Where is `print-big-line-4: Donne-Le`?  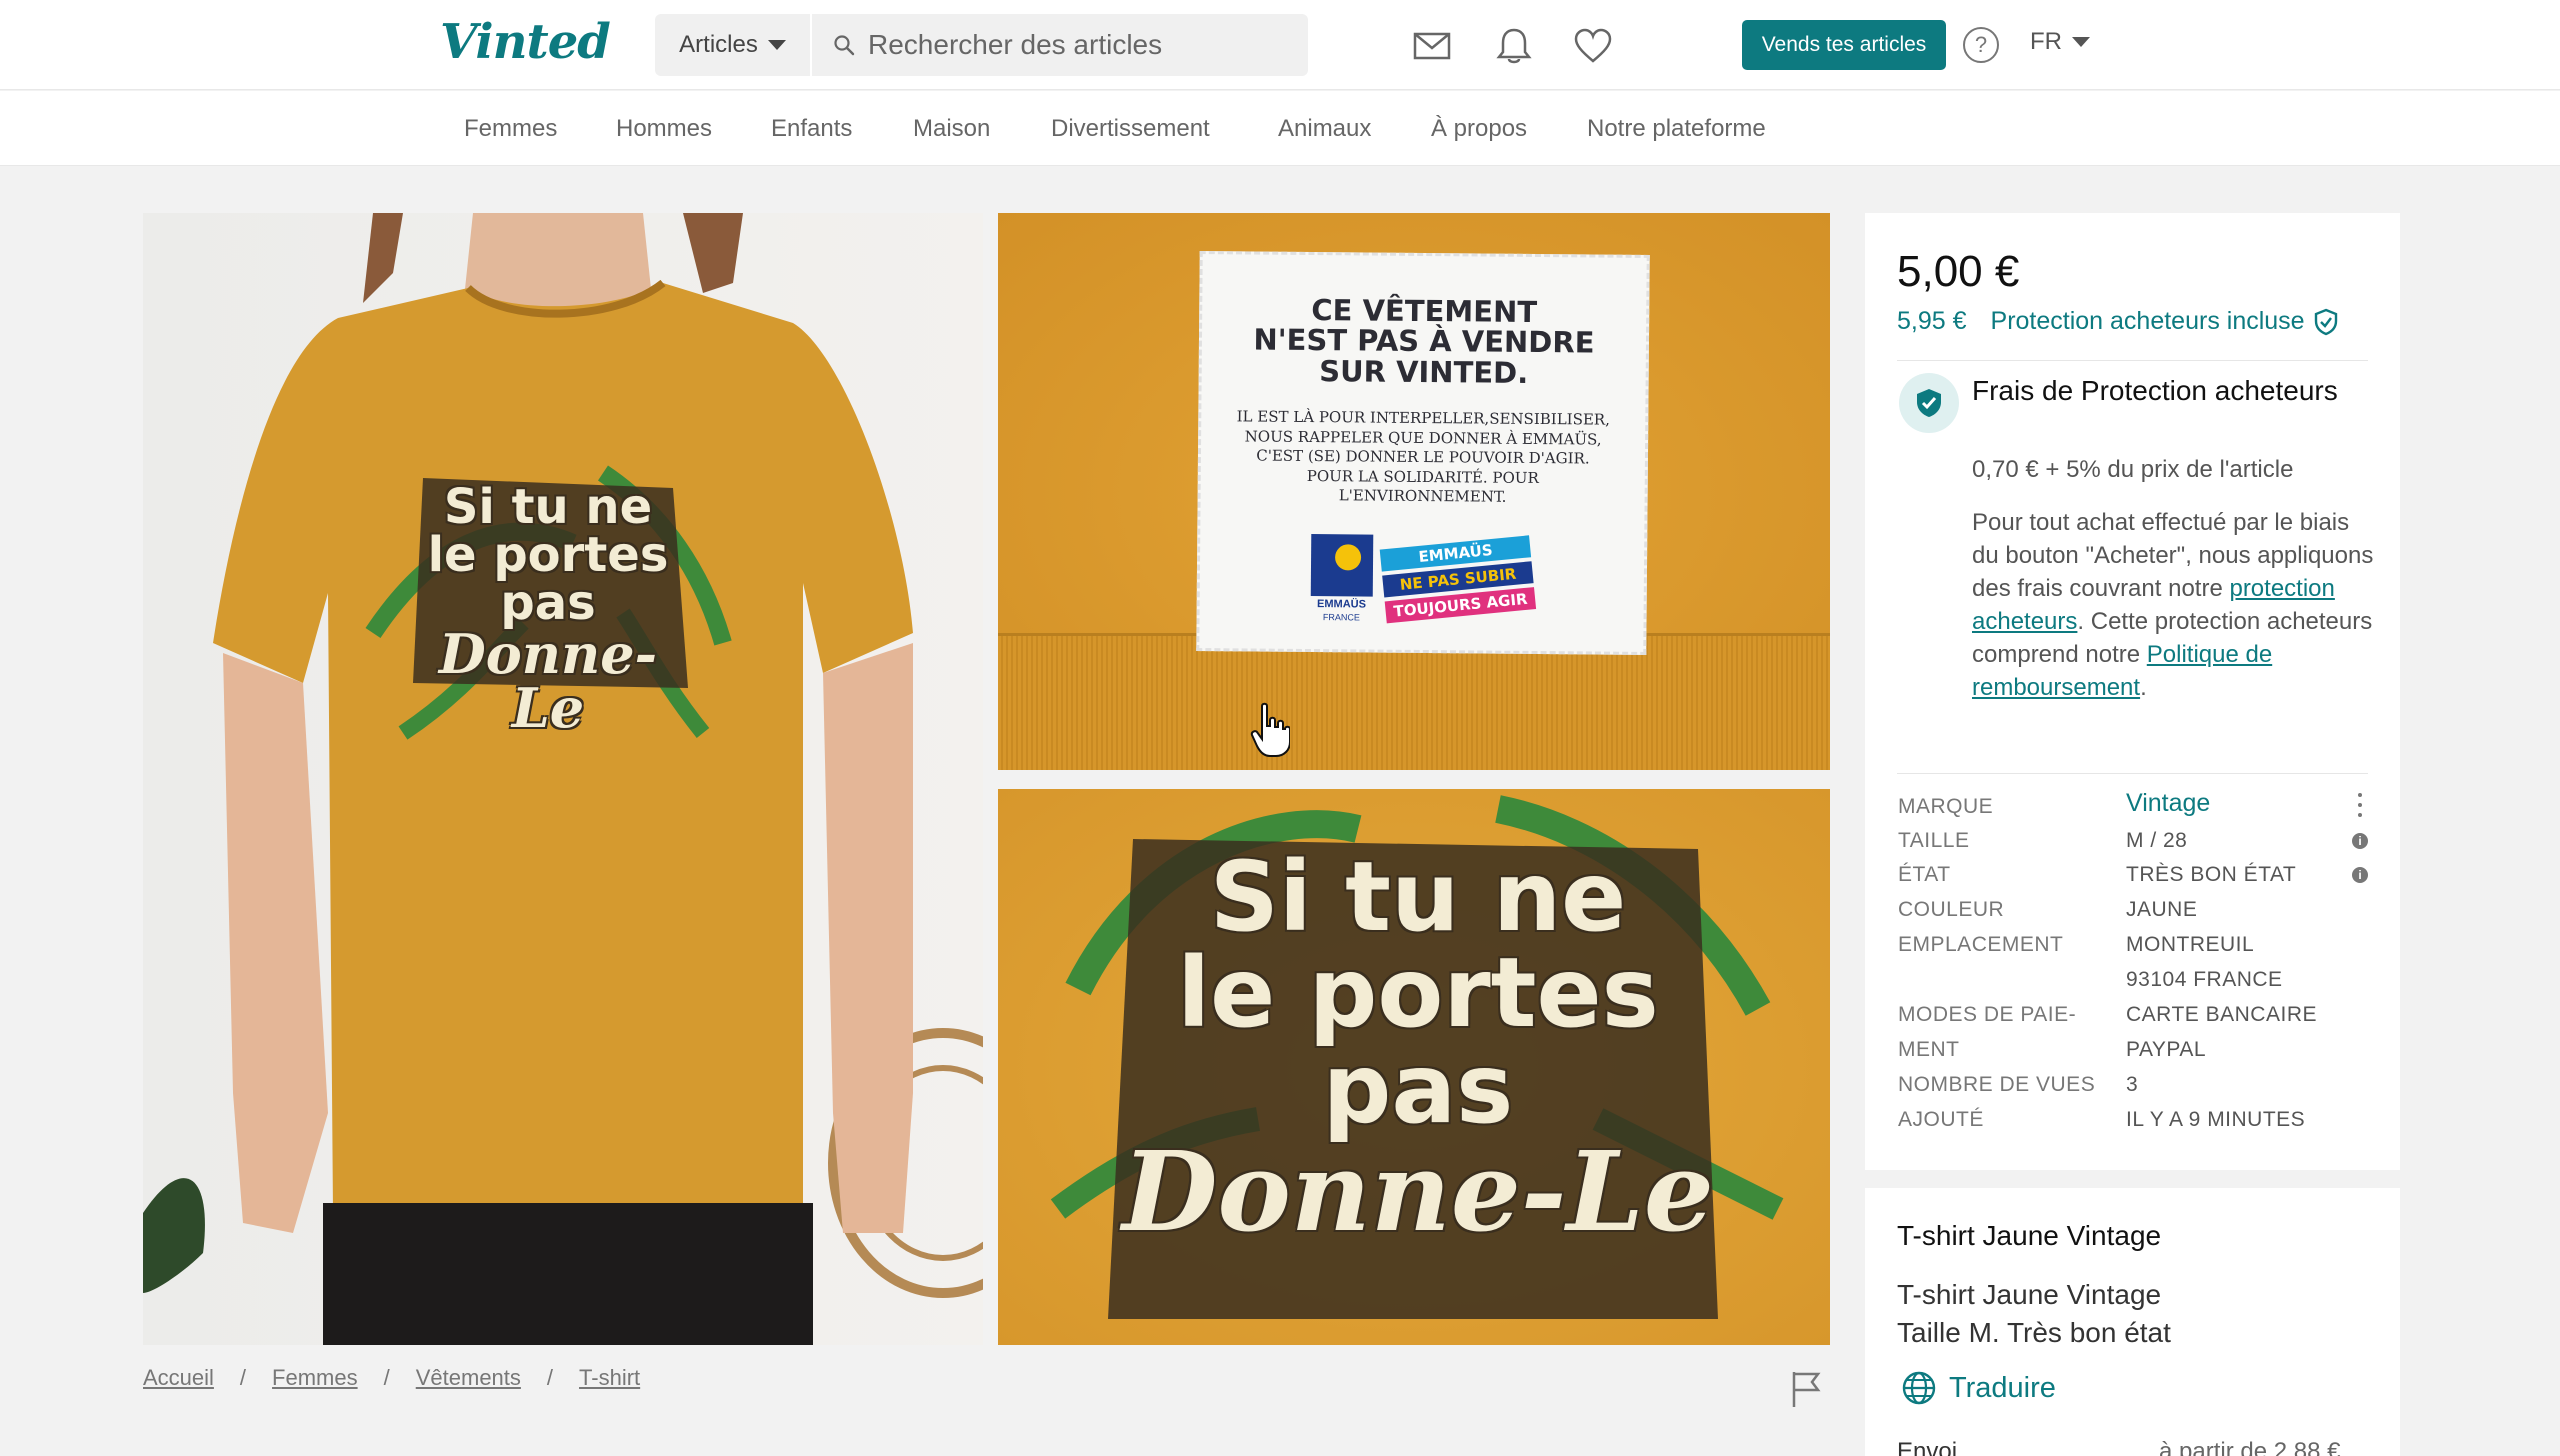
print-big-line-4: Donne-Le is located at coordinates (1418, 1191).